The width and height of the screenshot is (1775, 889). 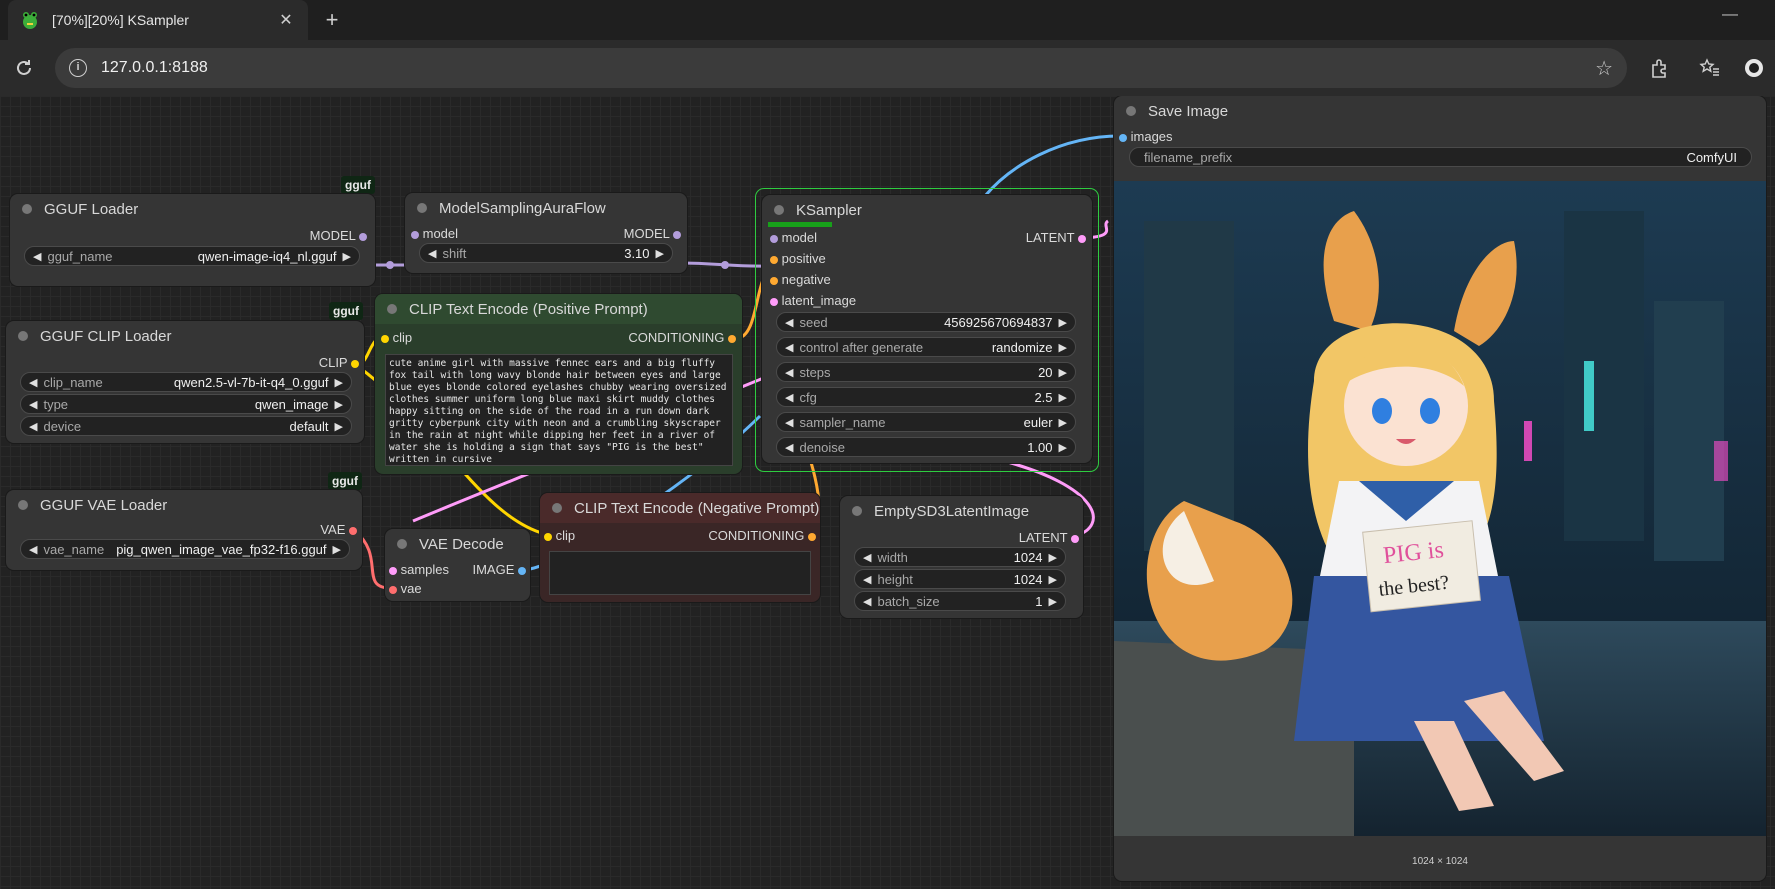 I want to click on new-tab-button: +, so click(x=332, y=20).